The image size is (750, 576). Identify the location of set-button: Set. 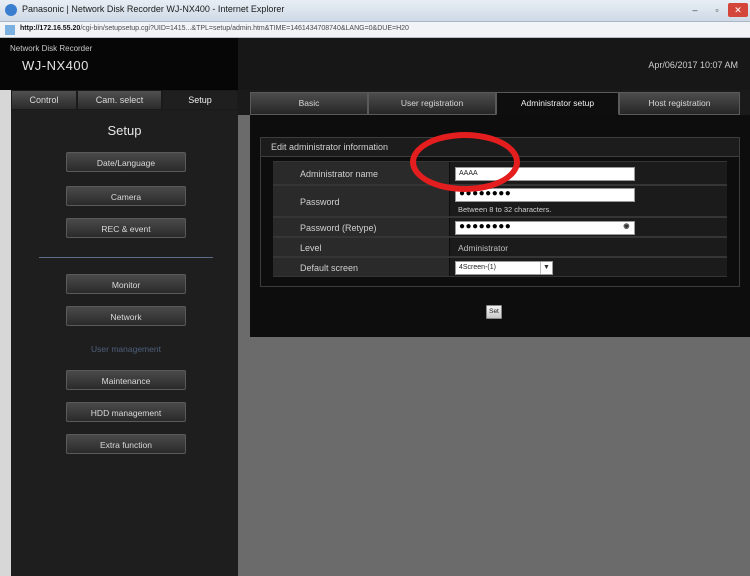
(494, 312).